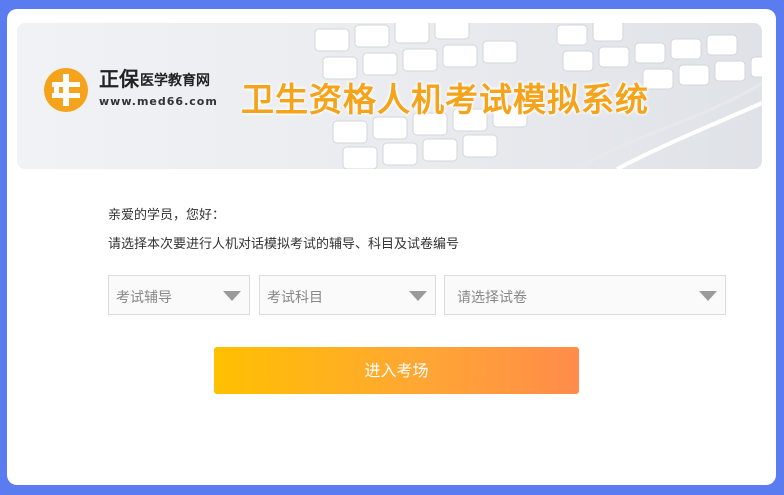  I want to click on brand-name: 正保 医学教育网 www.med66.com, so click(158, 88).